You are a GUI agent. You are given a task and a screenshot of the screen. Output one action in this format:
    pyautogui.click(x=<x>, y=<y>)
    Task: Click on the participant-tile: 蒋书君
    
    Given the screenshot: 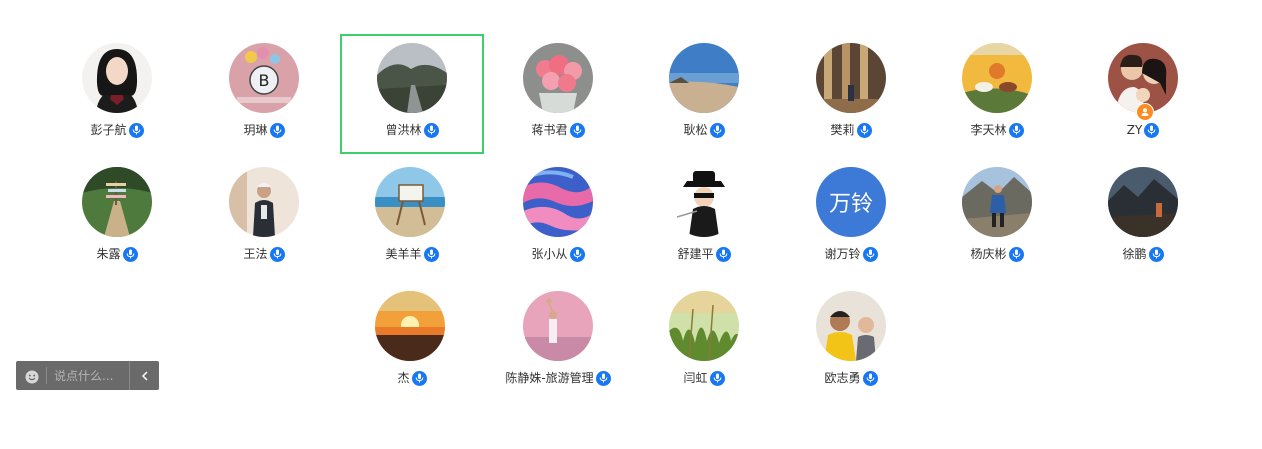 What is the action you would take?
    pyautogui.click(x=558, y=94)
    